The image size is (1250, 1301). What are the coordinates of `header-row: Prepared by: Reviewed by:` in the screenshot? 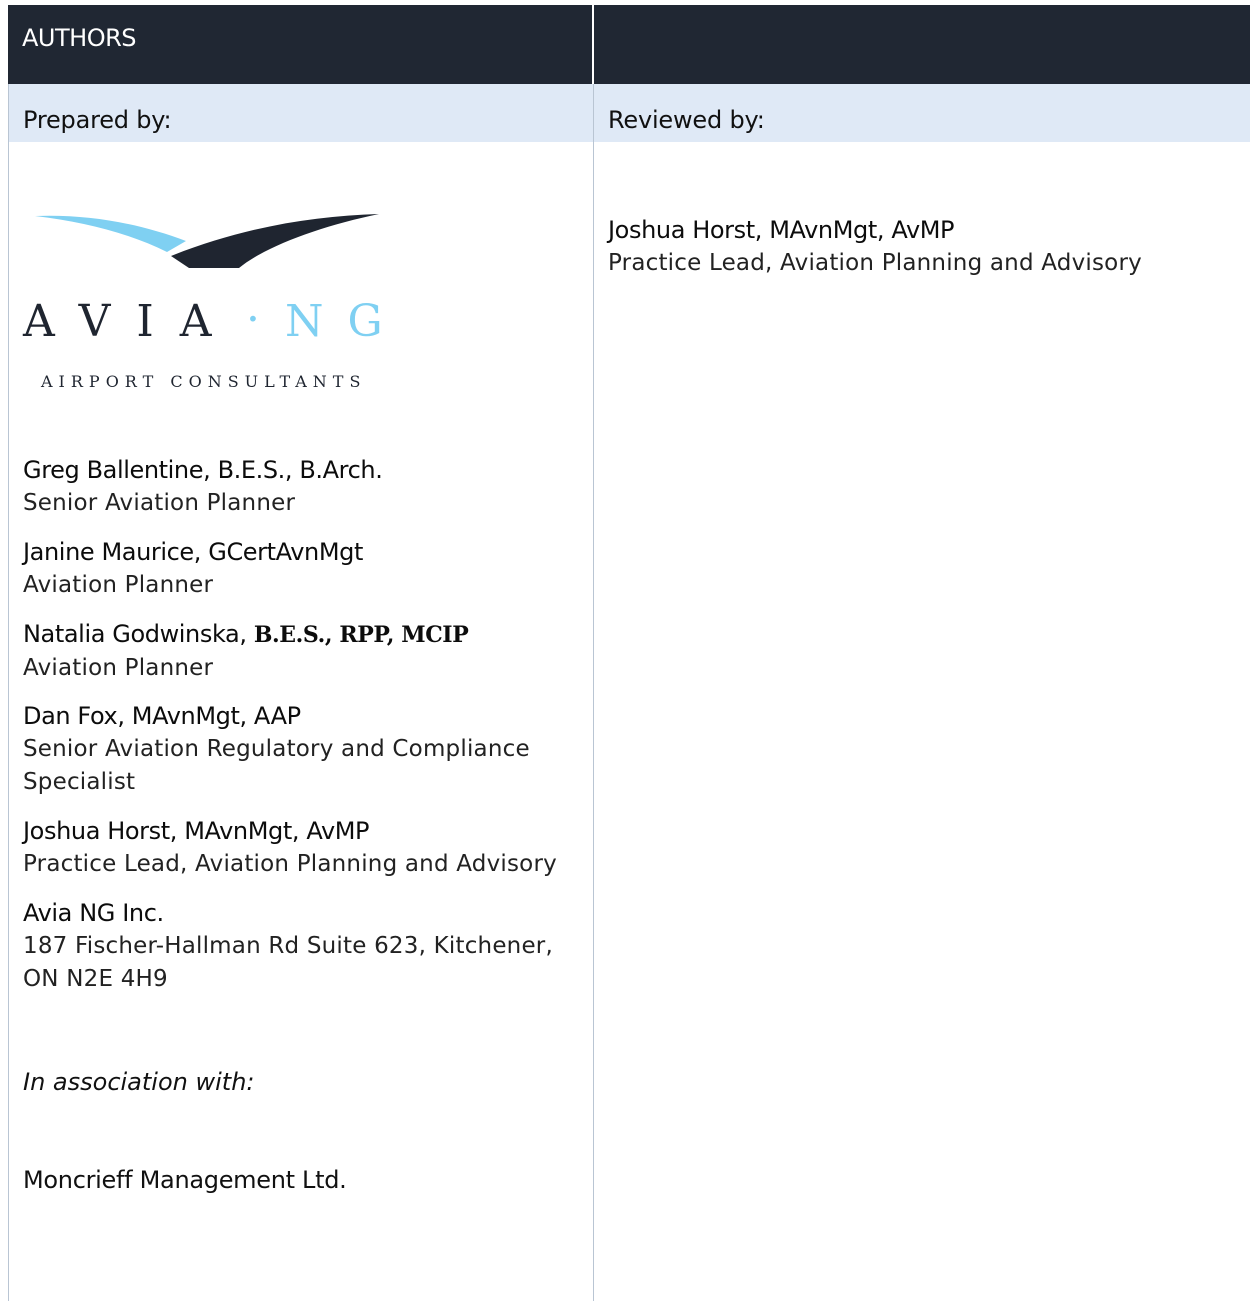 It's located at (629, 113).